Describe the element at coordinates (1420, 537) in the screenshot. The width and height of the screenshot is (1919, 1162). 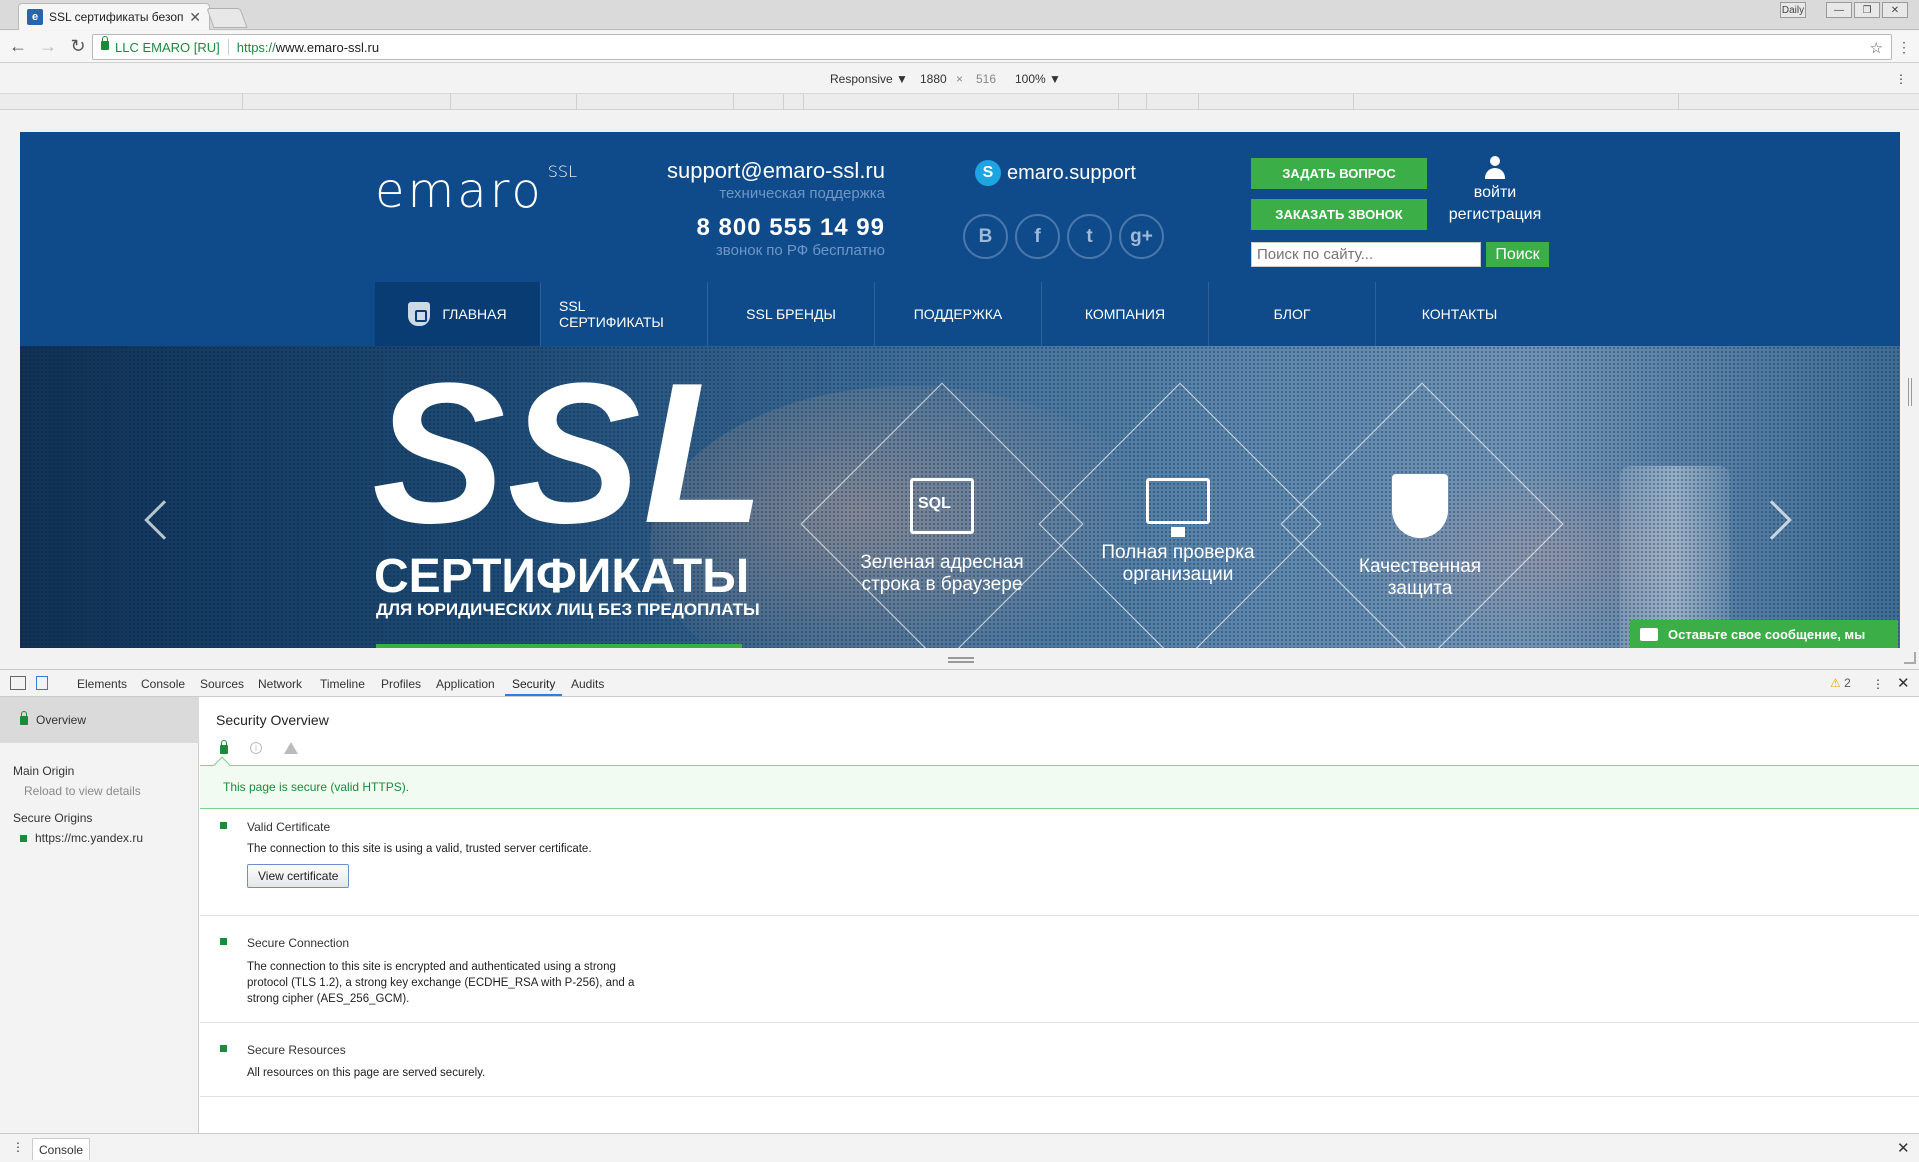
I see `feature-protection: Качественная защита` at that location.